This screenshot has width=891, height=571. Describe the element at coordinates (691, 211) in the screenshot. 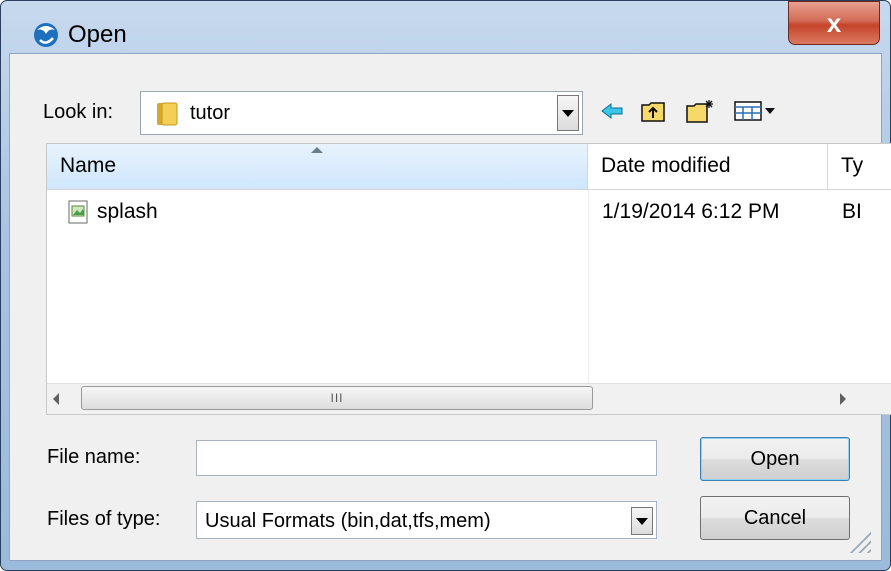

I see `file-date: 1/19/2014 6:12 PM` at that location.